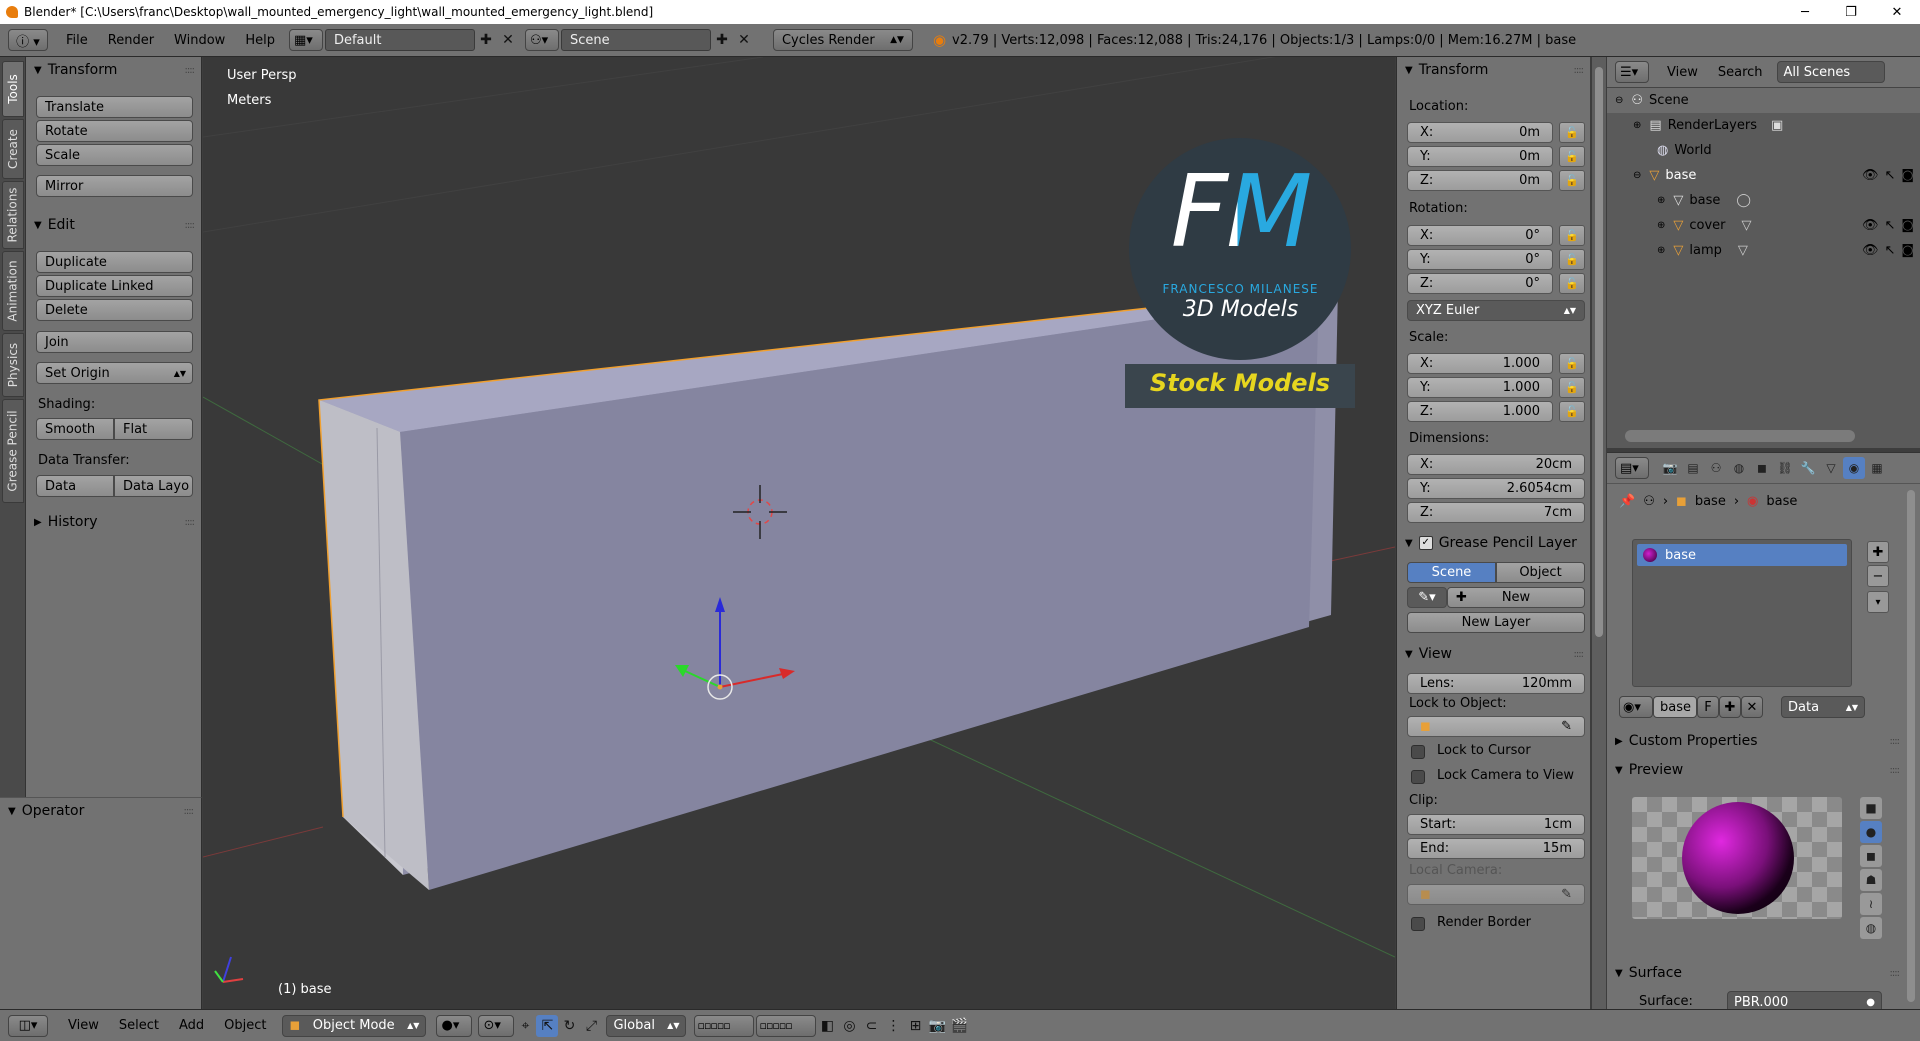 This screenshot has width=1920, height=1041. What do you see at coordinates (547, 1025) in the screenshot?
I see `translate-manipulator-icon: ⇱` at bounding box center [547, 1025].